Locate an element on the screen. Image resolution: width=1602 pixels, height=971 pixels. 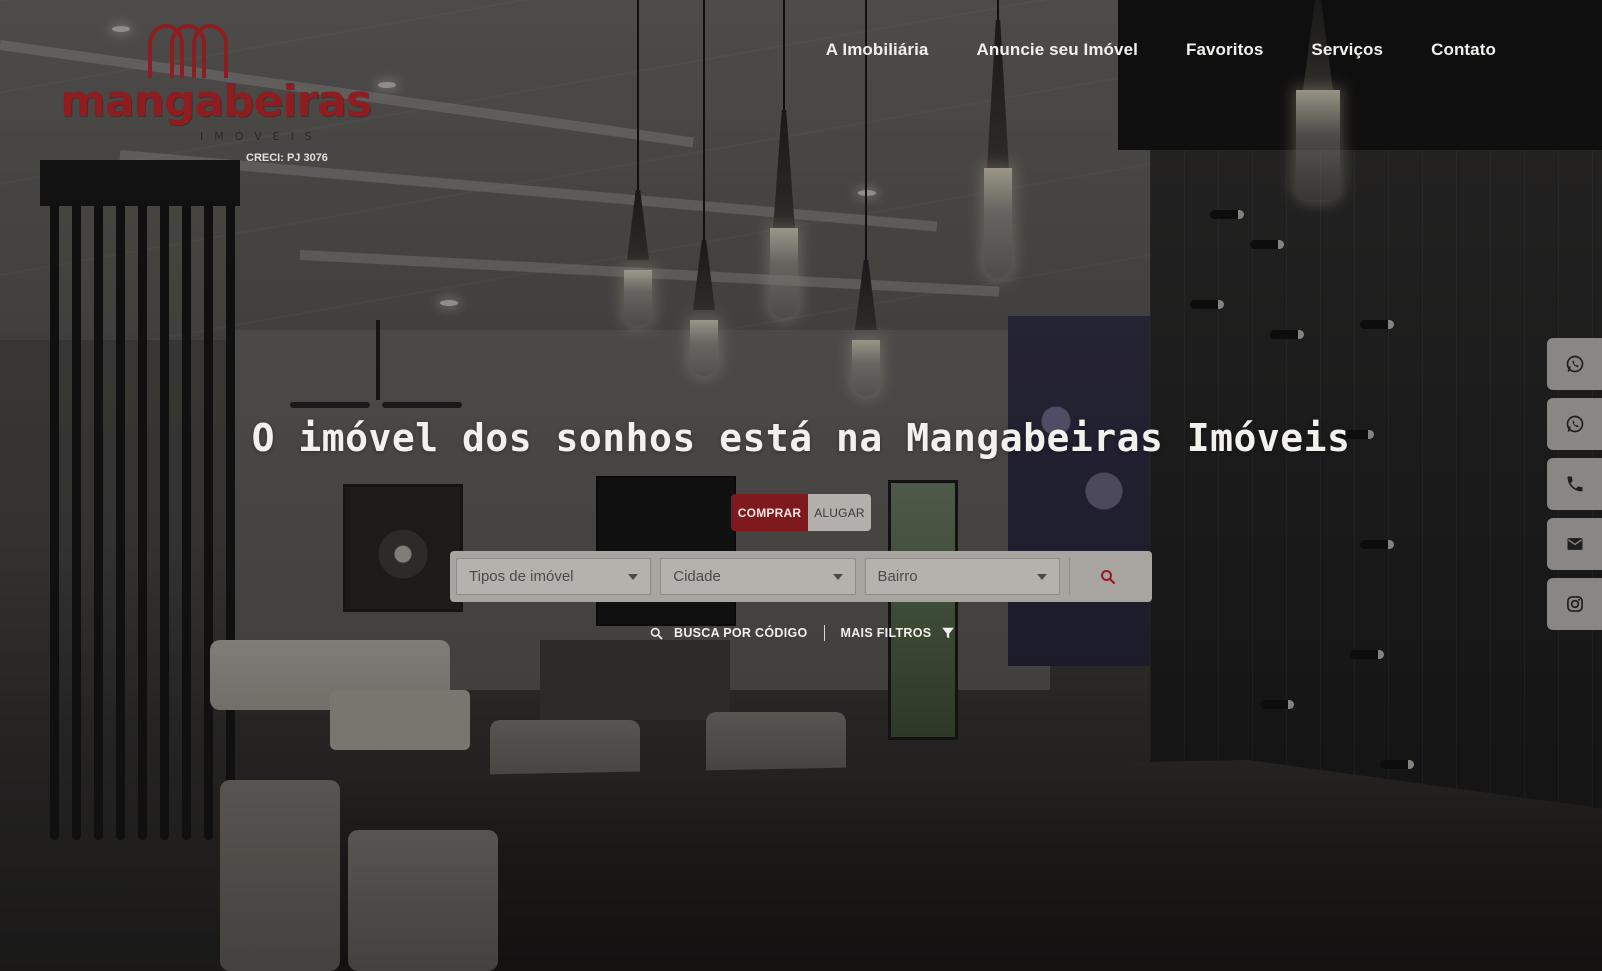
phone-icon is located at coordinates (1574, 484).